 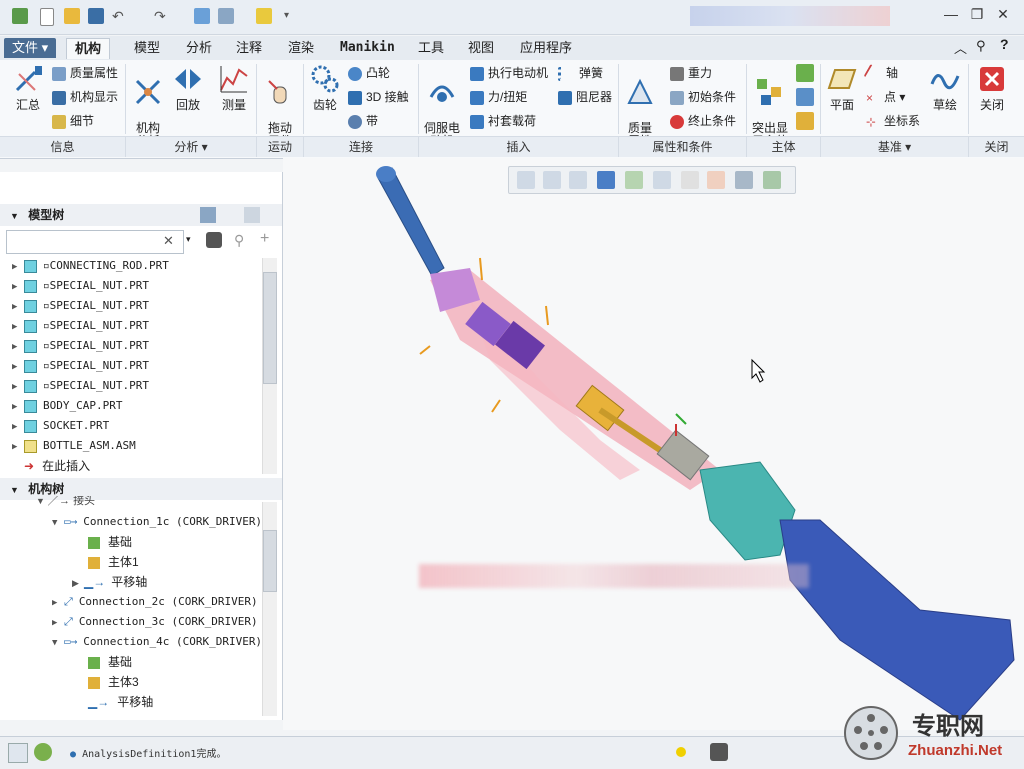 What do you see at coordinates (325, 88) in the screenshot?
I see `gears-button: 齿轮` at bounding box center [325, 88].